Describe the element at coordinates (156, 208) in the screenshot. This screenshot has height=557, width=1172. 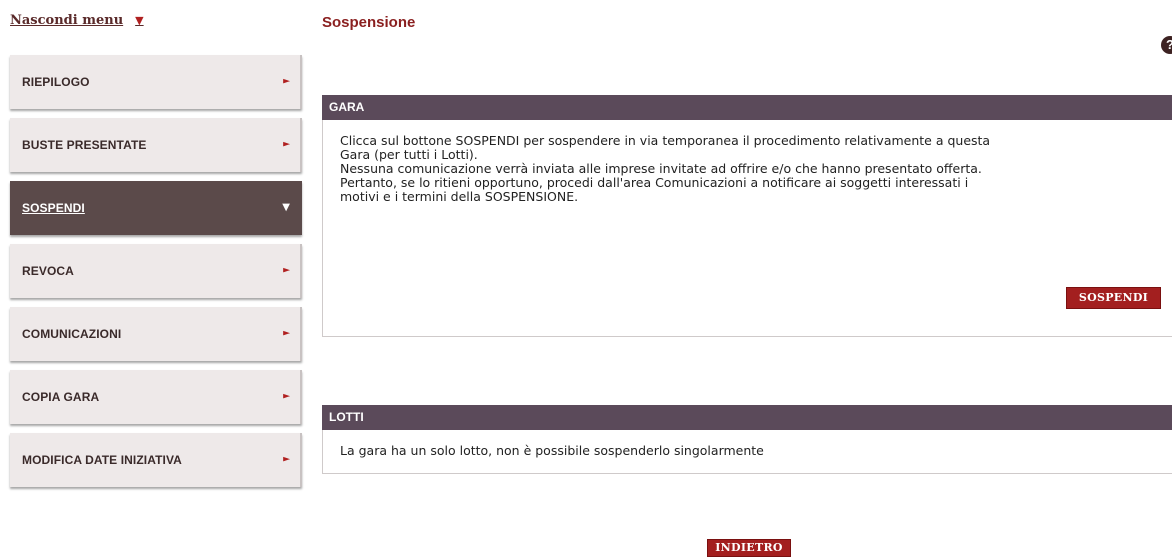
I see `sidebar-item-sospendi: SOSPENDI ▼` at that location.